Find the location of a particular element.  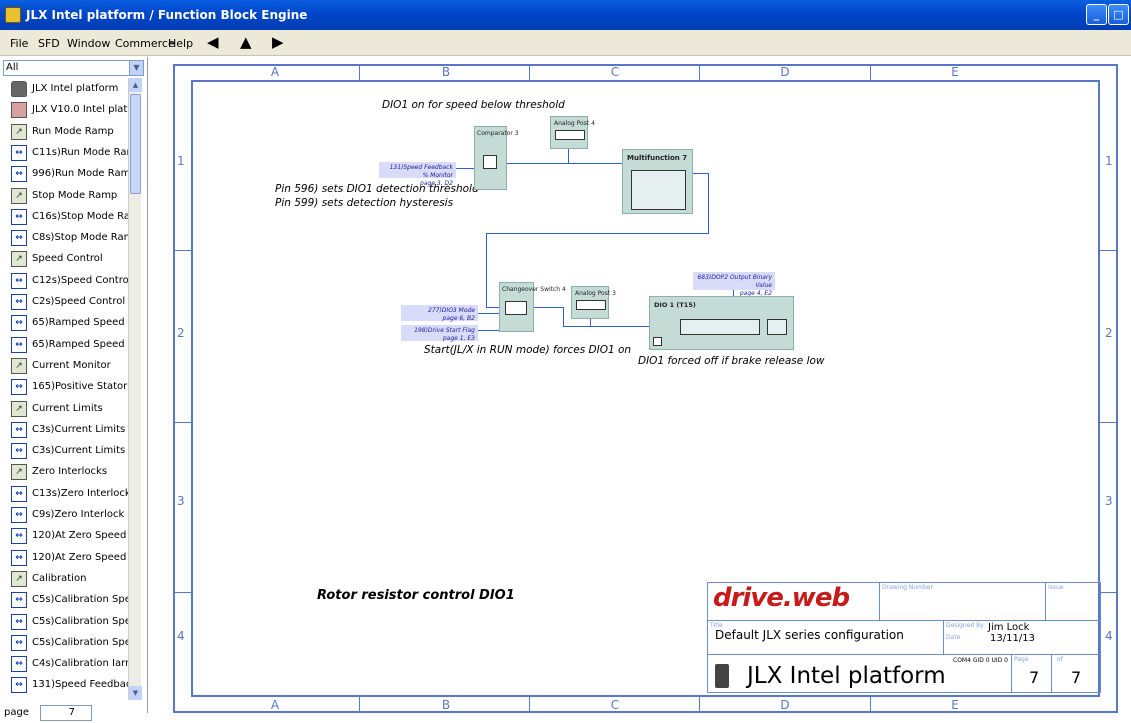

menu-sfd: SFD is located at coordinates (49, 43).